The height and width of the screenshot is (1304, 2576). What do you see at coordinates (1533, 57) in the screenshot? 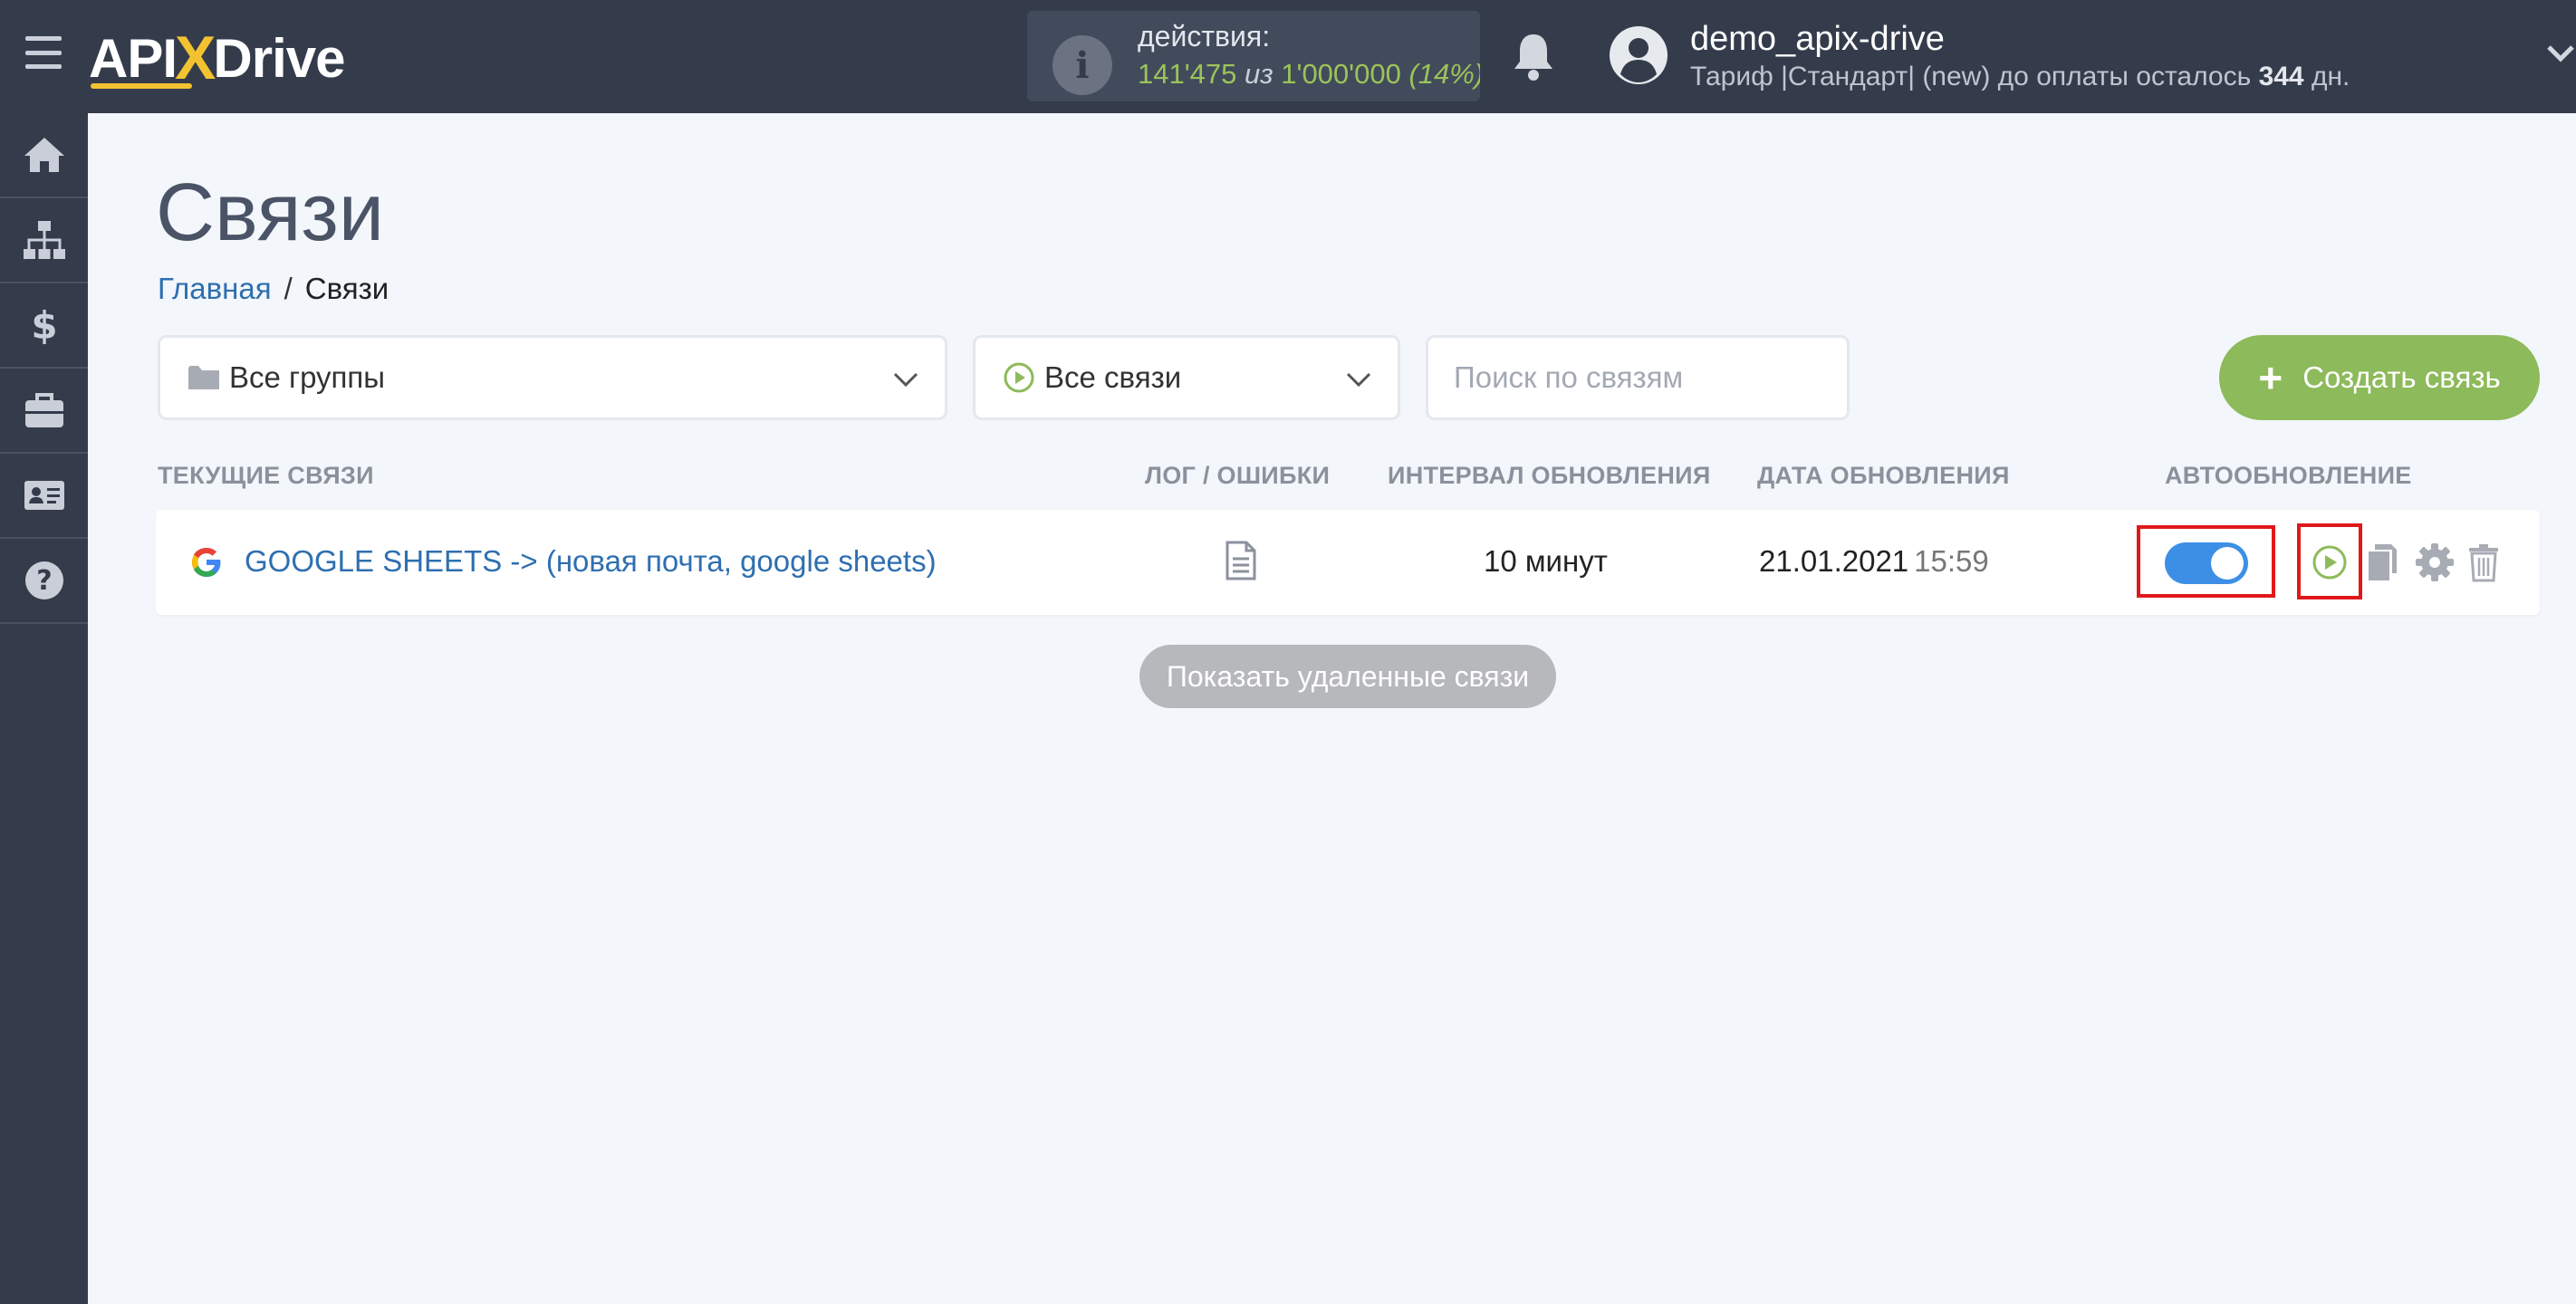
I see `bell-icon` at bounding box center [1533, 57].